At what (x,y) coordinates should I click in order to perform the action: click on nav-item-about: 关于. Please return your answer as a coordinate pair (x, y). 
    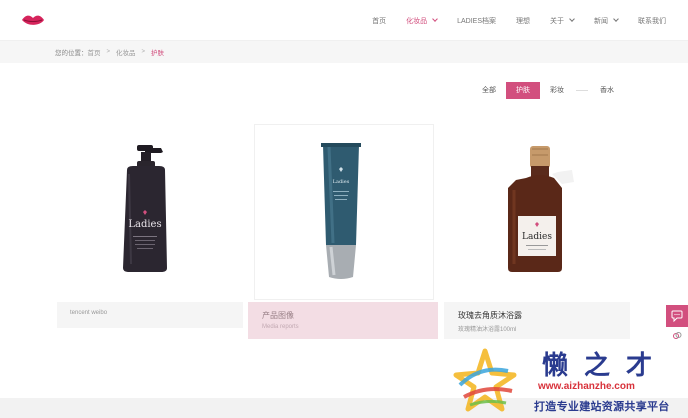
    Looking at the image, I should click on (562, 21).